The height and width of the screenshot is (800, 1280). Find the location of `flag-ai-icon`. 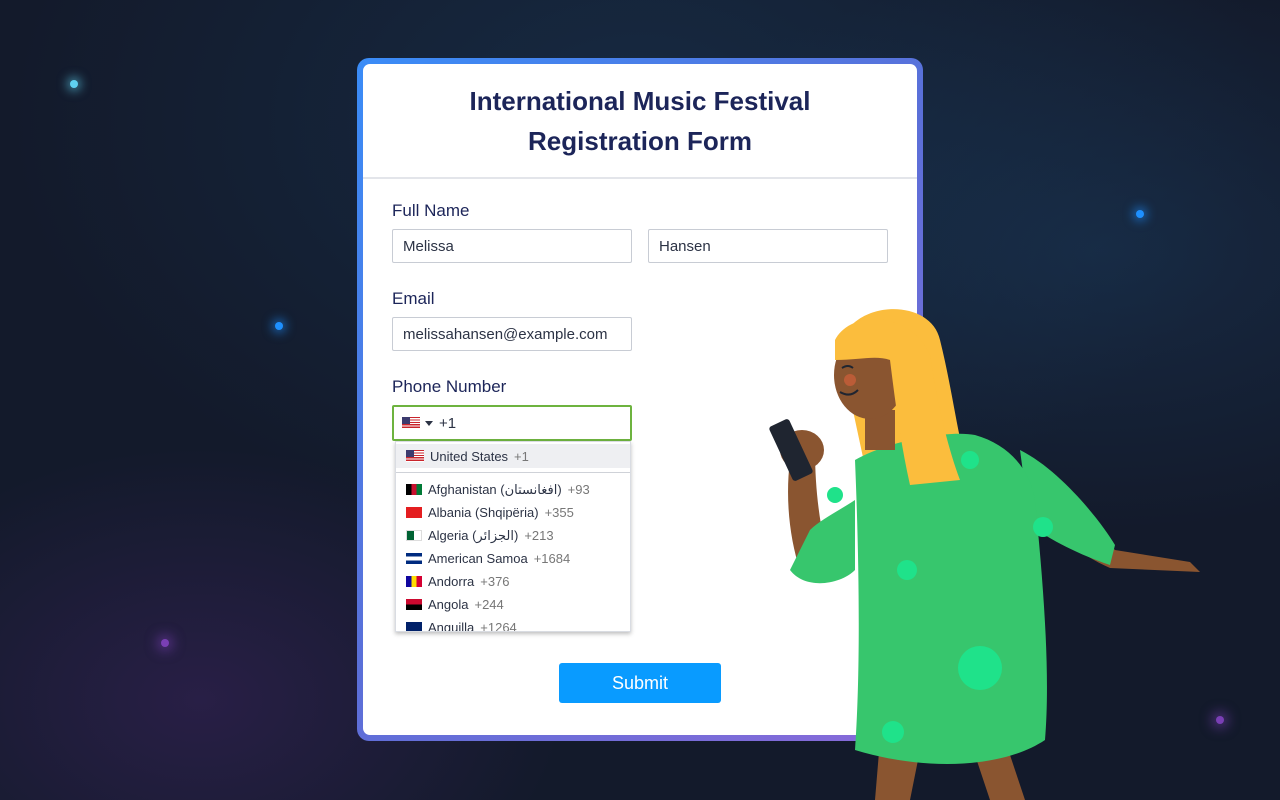

flag-ai-icon is located at coordinates (414, 626).